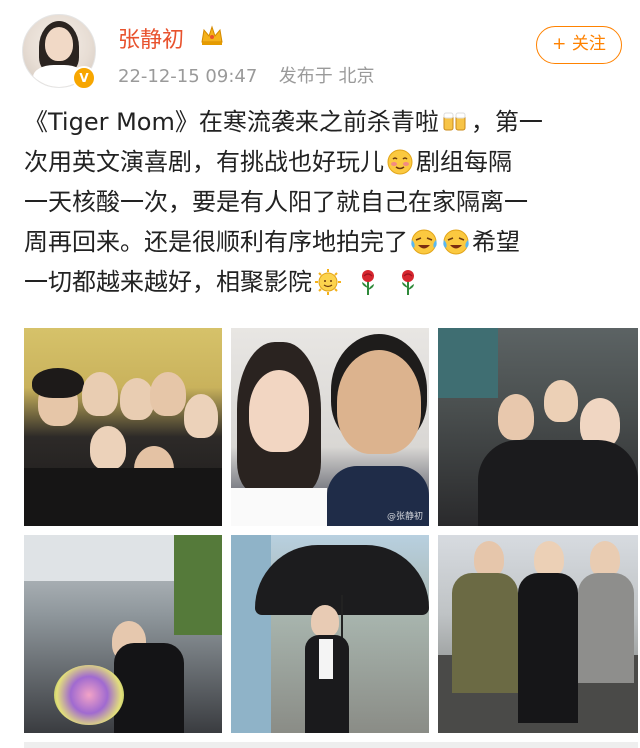 This screenshot has height=748, width=640. I want to click on photo-group-cast, so click(123, 427).